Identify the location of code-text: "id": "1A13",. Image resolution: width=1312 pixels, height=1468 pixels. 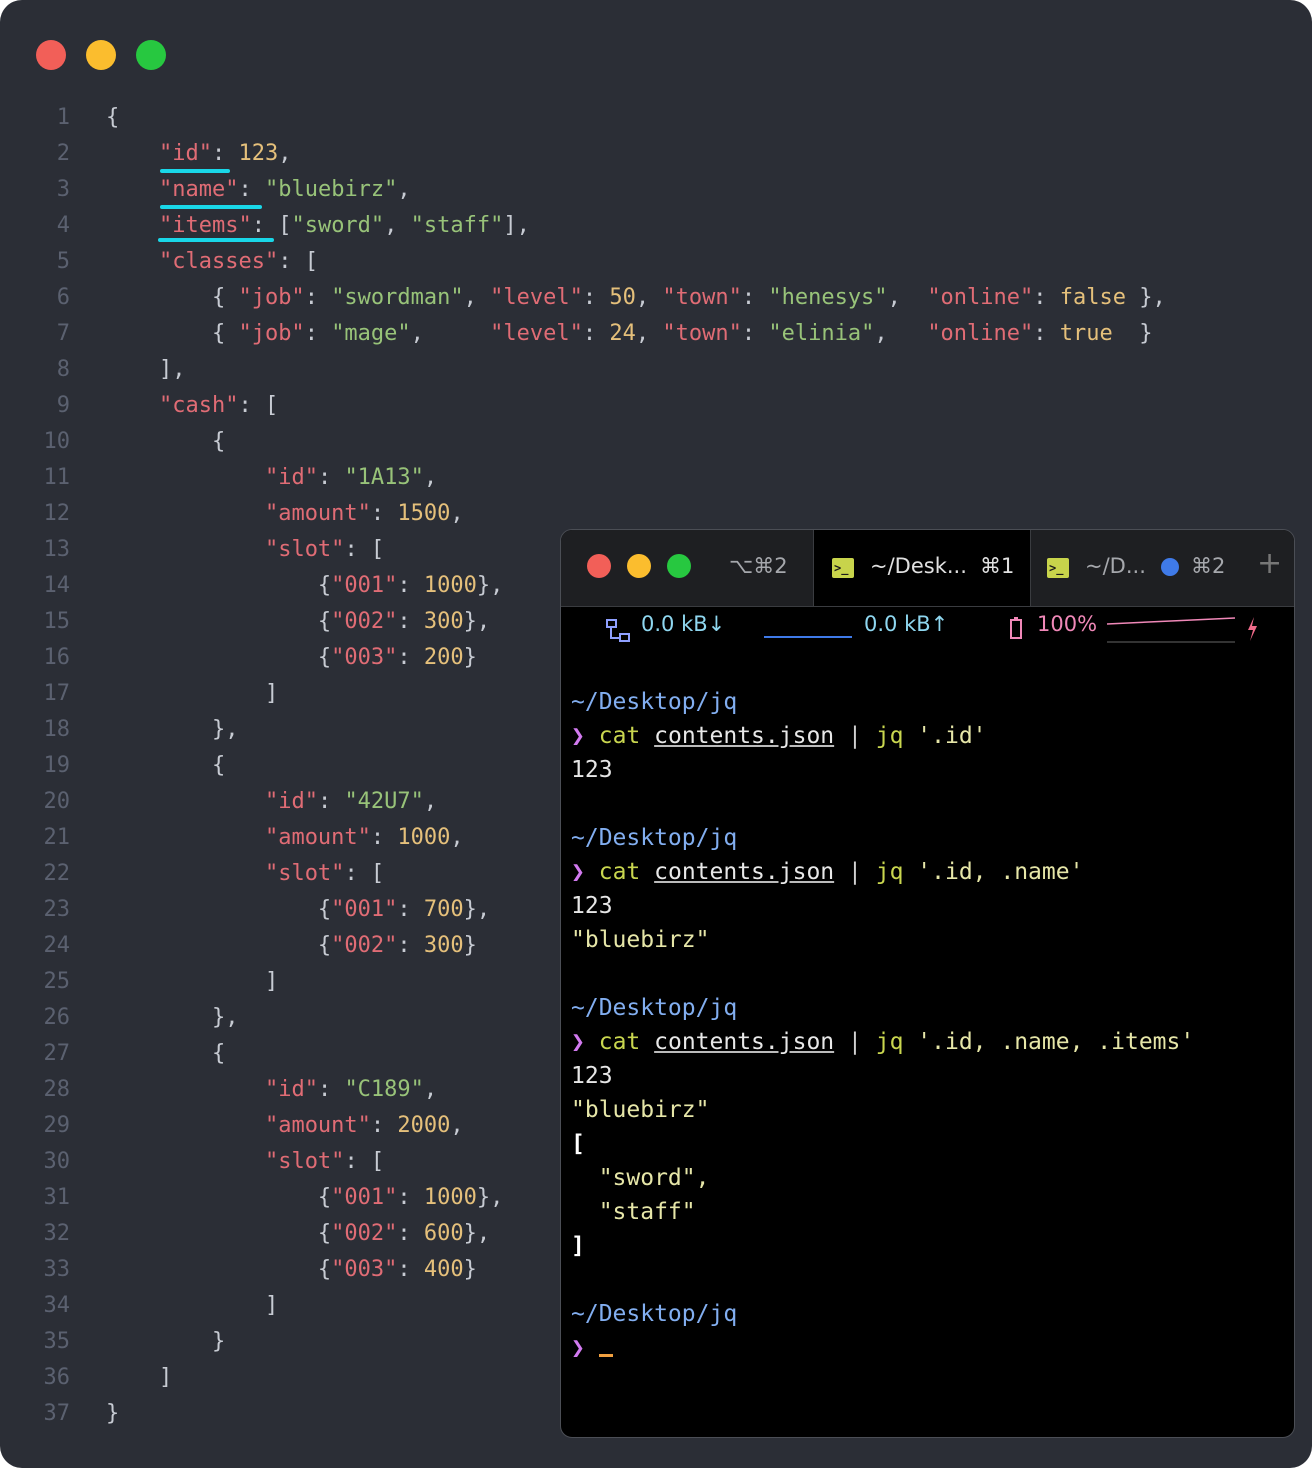
(351, 477).